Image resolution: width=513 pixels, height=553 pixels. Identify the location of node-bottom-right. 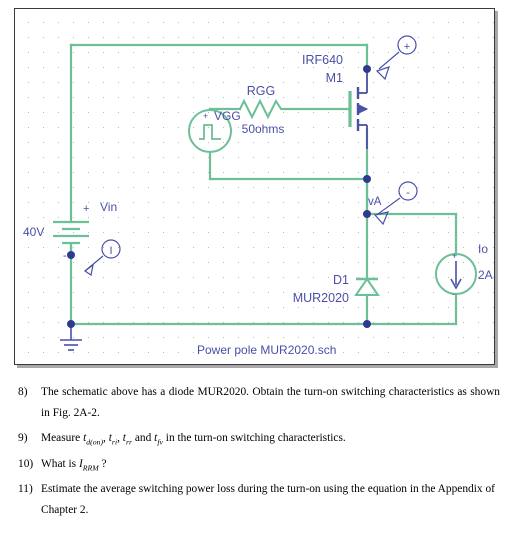
(367, 324).